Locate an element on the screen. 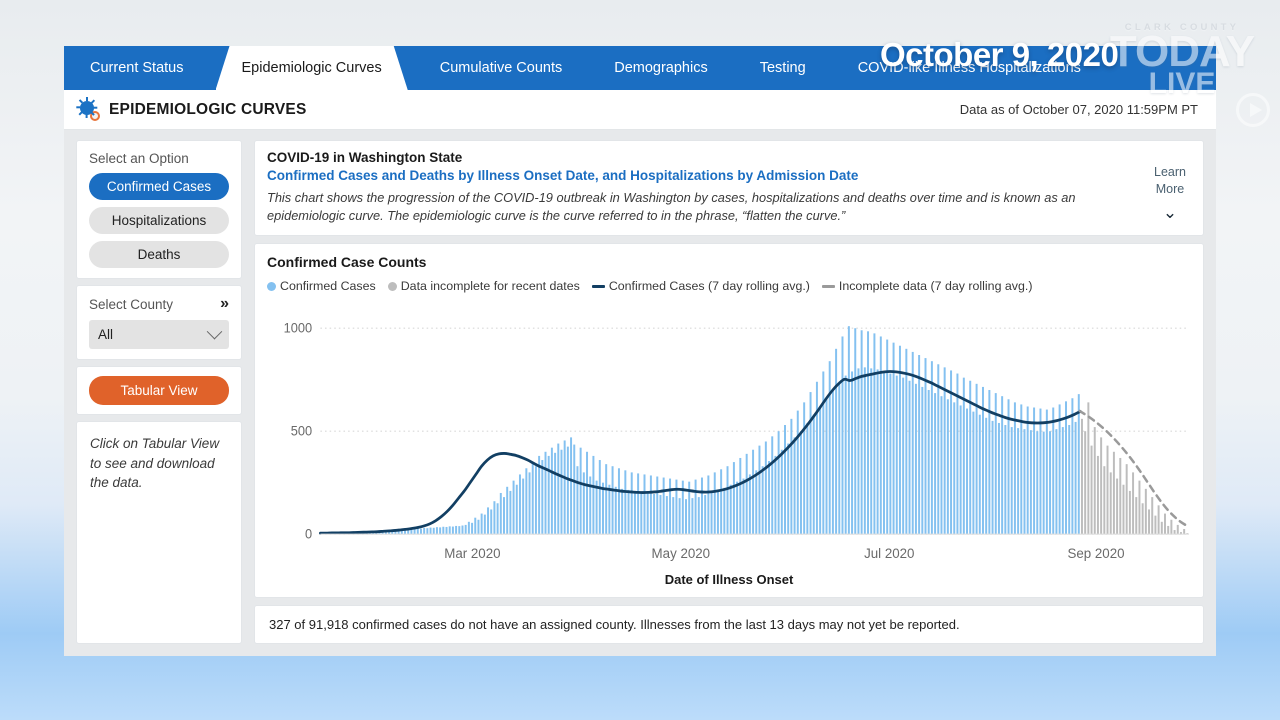 This screenshot has height=720, width=1280. watermark-clark-county-text: CLARK COUNTY is located at coordinates (1182, 27).